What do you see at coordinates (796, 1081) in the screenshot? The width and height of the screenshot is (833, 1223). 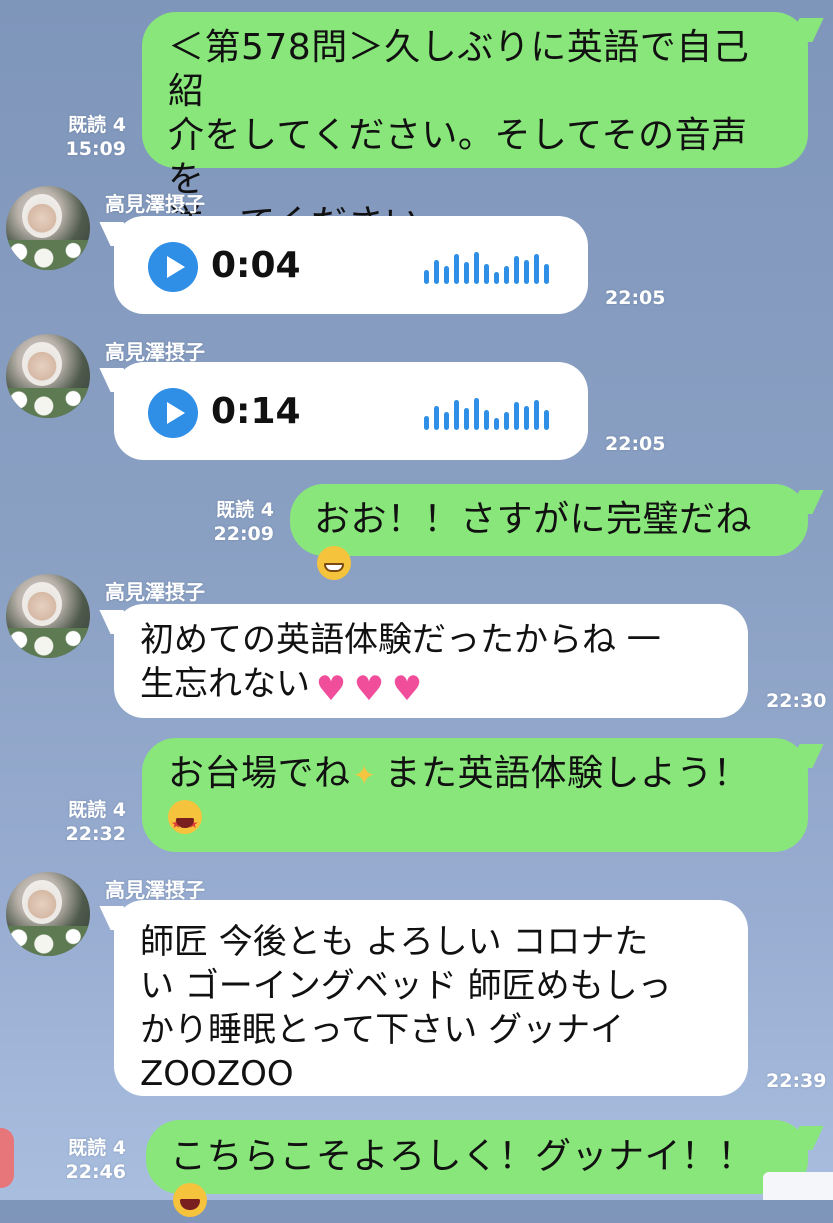 I see `message-time: 22:39` at bounding box center [796, 1081].